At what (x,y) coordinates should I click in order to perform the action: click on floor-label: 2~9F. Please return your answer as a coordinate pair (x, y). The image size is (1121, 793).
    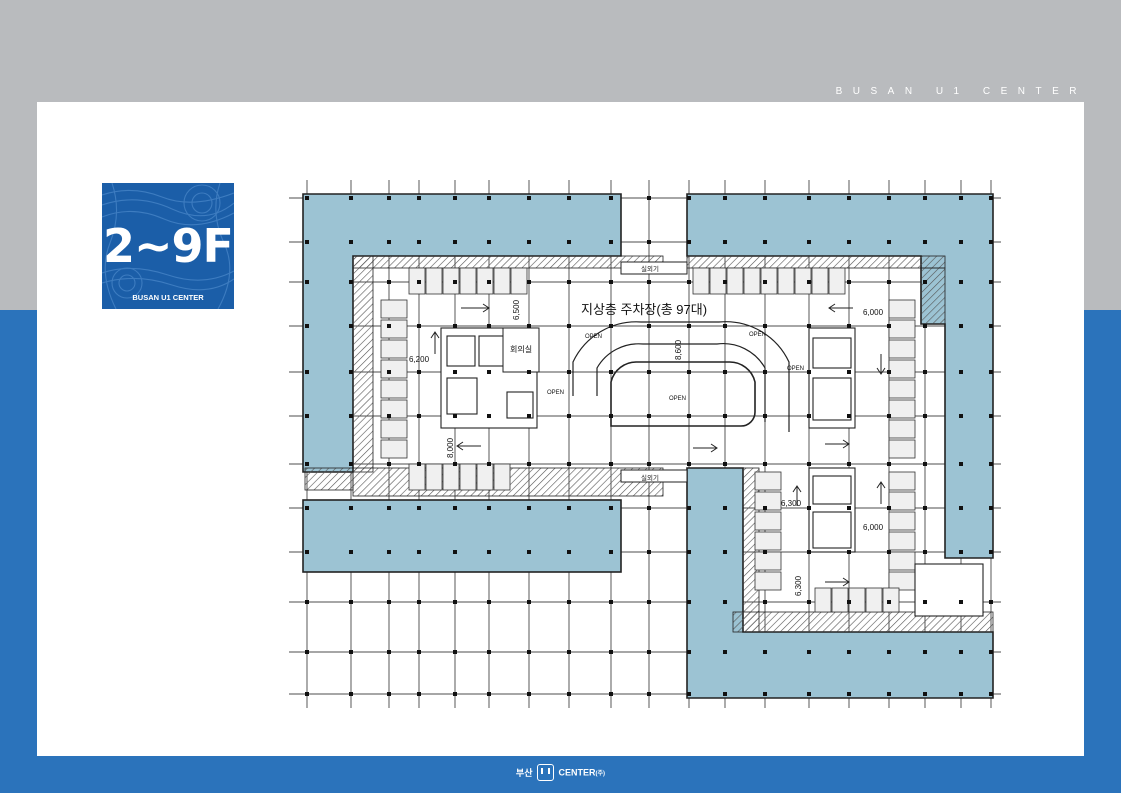
    Looking at the image, I should click on (168, 246).